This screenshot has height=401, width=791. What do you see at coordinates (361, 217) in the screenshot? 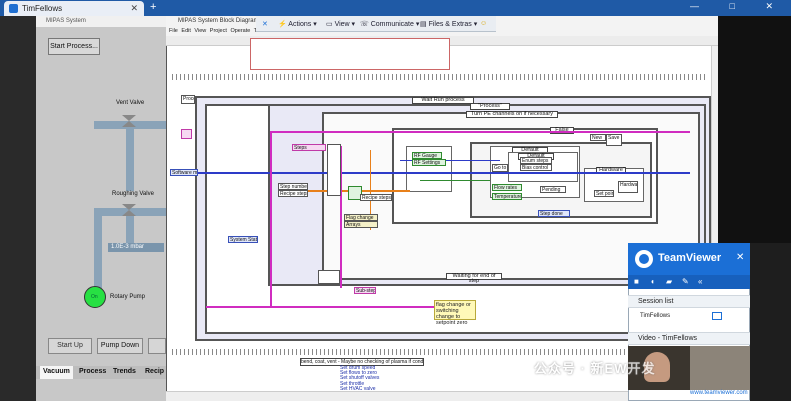
I see `flag-change-node: Flag change` at bounding box center [361, 217].